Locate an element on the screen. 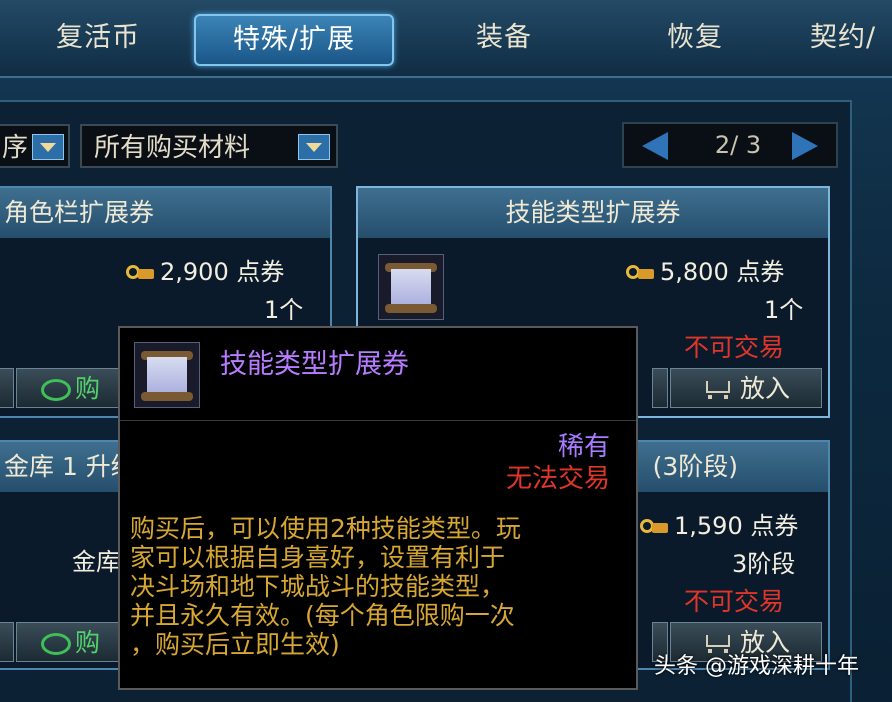 The width and height of the screenshot is (892, 702). tooltip-description-line: 购买后，可以使用2种技能类型。玩 is located at coordinates (325, 528).